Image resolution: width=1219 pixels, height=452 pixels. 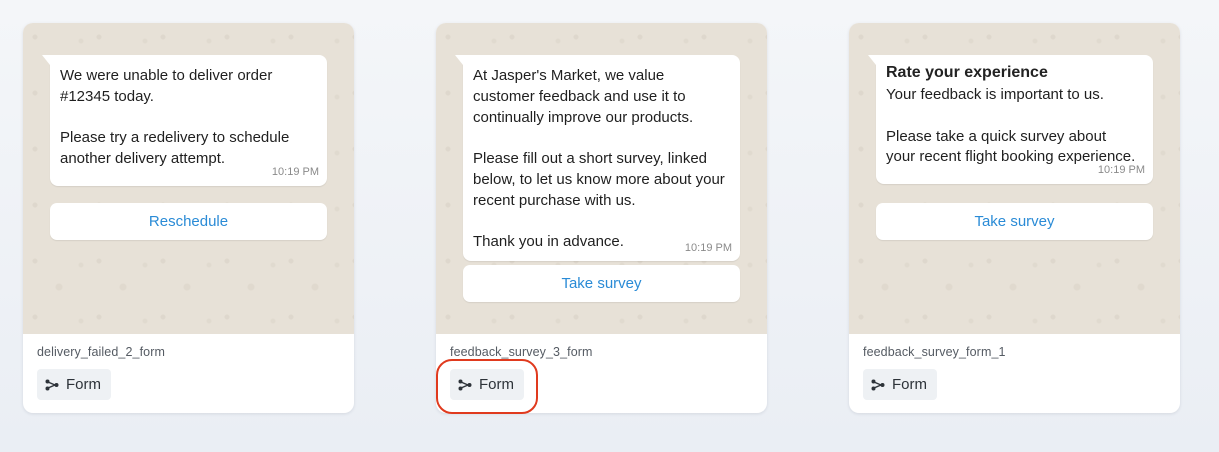 I want to click on template-name: delivery_failed_2_form, so click(x=101, y=352).